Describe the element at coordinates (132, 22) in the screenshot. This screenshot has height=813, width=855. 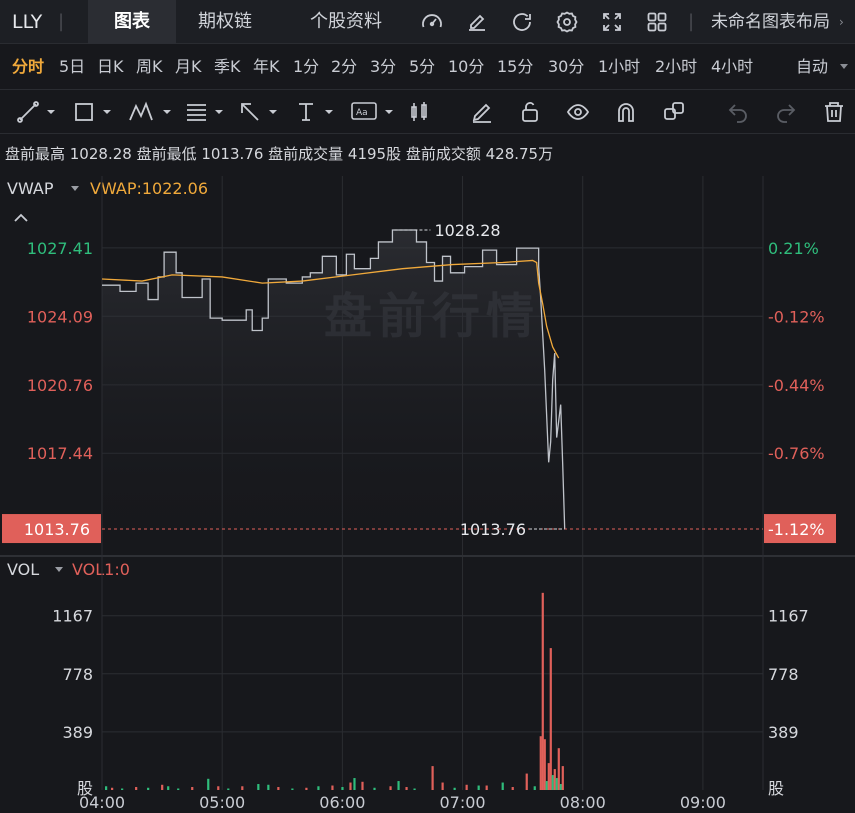
I see `tab-chart: 图表` at that location.